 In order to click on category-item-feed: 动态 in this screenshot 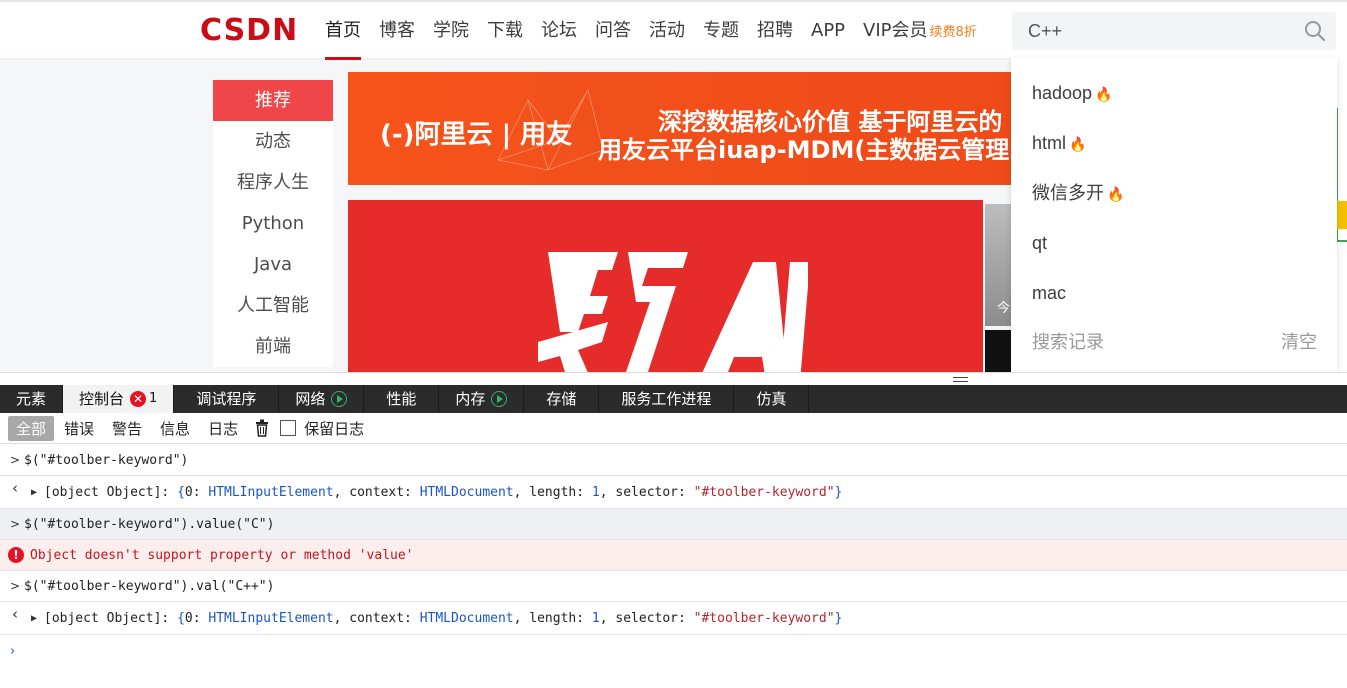, I will do `click(273, 141)`.